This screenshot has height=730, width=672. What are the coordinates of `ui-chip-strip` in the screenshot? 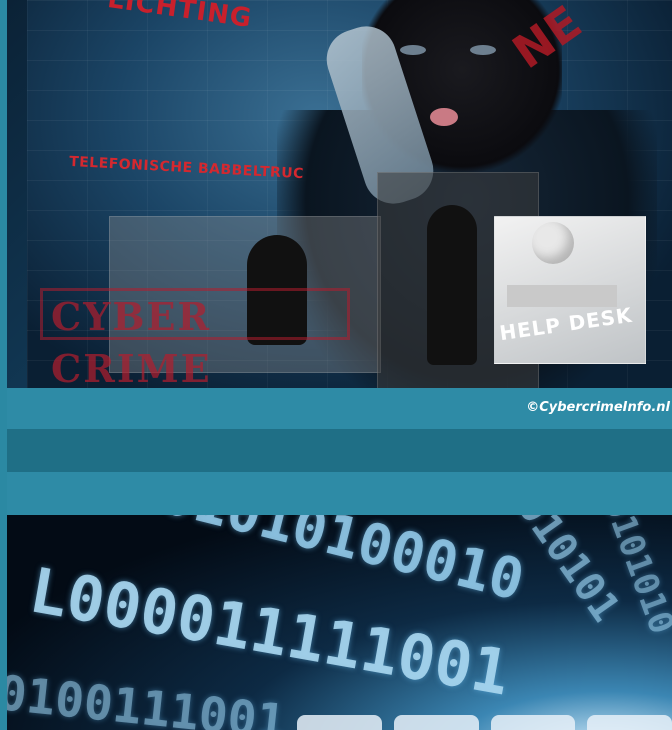 It's located at (484, 722).